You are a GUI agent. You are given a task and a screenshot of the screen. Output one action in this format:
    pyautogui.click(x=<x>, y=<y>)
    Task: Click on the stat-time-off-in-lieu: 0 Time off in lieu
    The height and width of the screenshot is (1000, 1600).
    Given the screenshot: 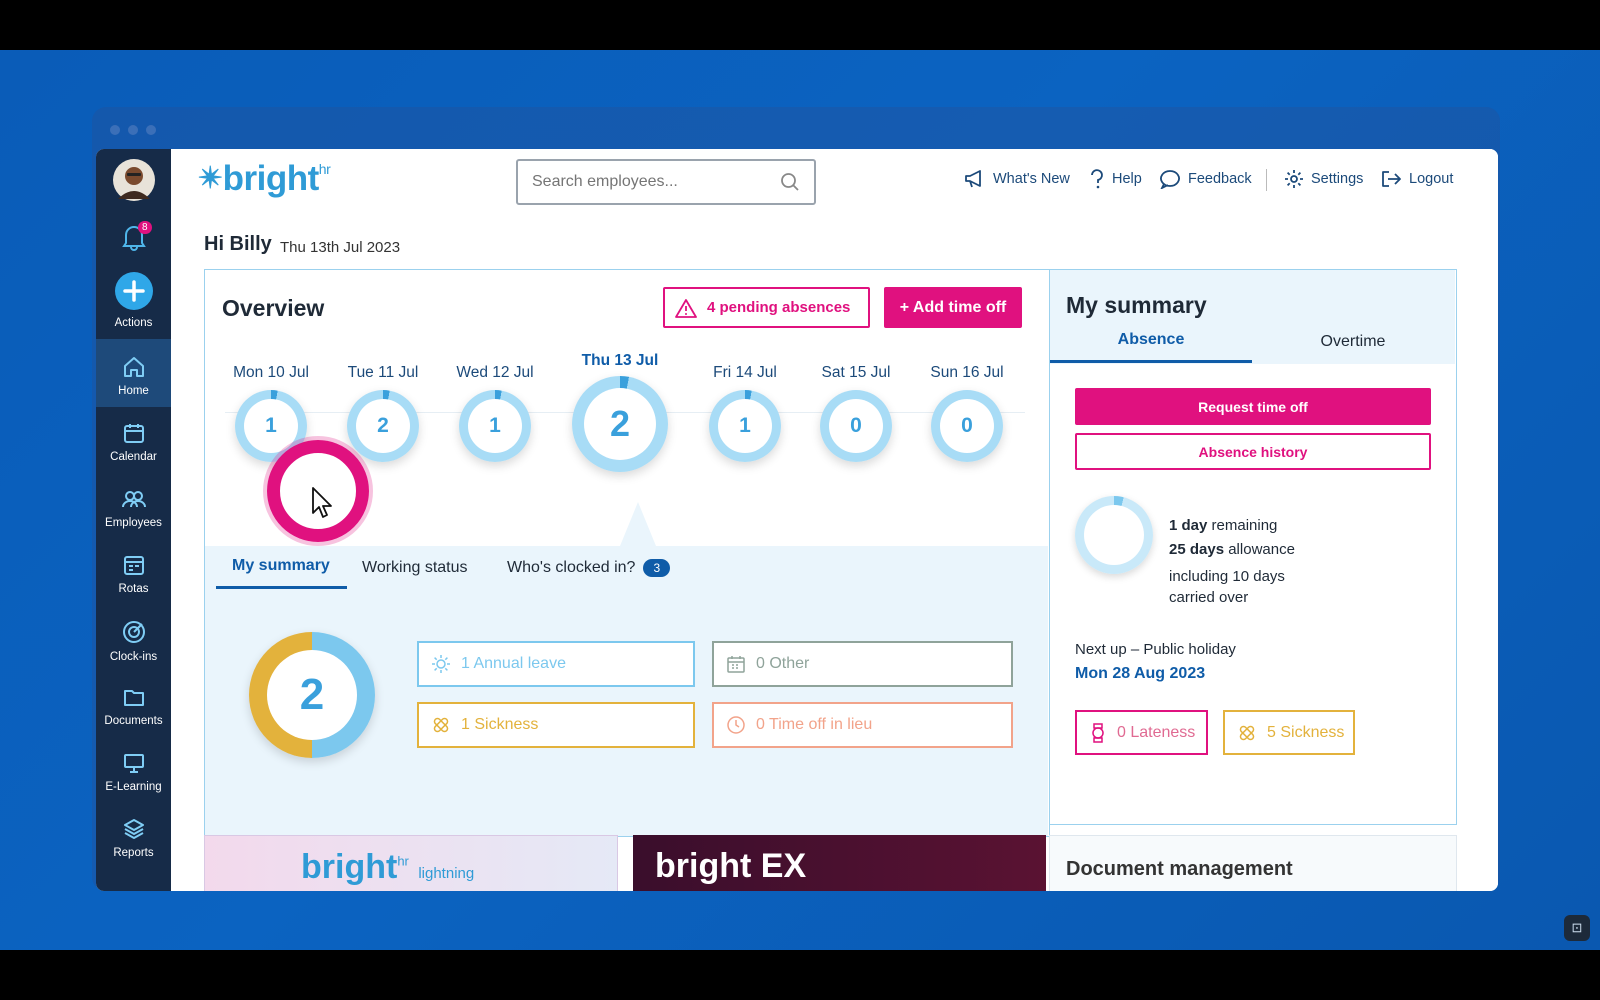 What is the action you would take?
    pyautogui.click(x=862, y=725)
    